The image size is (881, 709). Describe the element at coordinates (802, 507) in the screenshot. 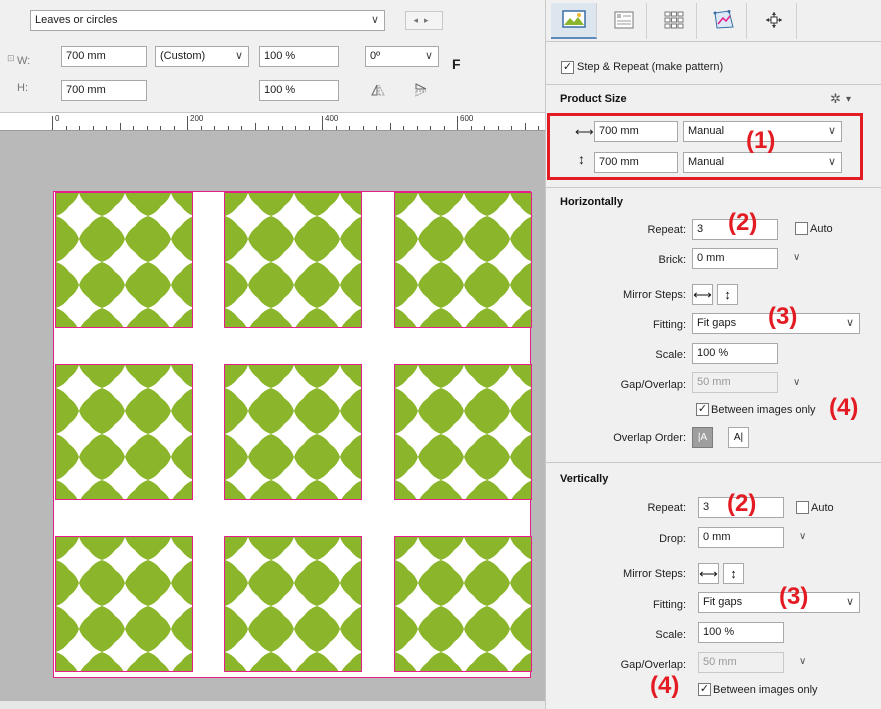

I see `v-auto-checkbox` at that location.